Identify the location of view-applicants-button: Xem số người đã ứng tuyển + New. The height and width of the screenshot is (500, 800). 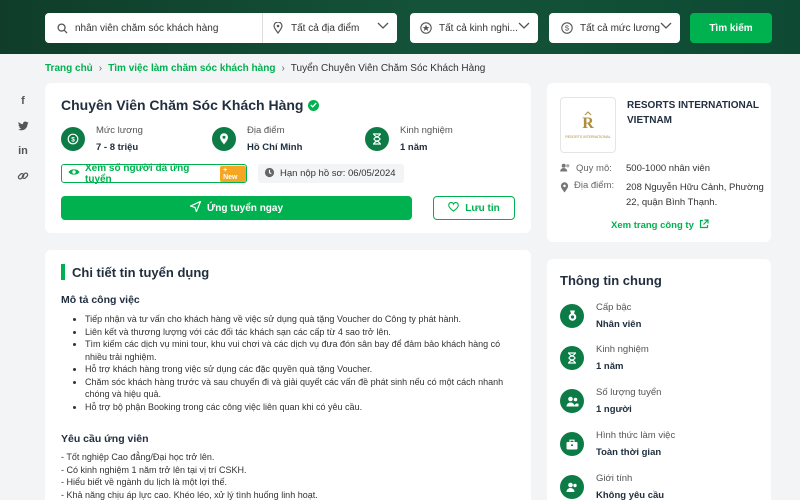
(154, 173).